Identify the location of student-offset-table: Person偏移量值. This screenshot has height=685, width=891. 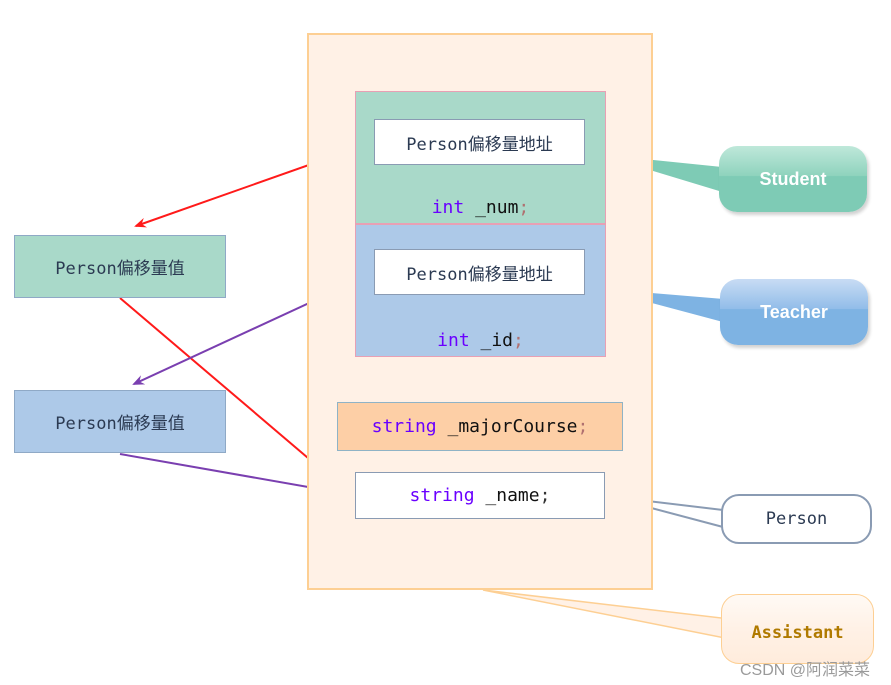
(120, 266).